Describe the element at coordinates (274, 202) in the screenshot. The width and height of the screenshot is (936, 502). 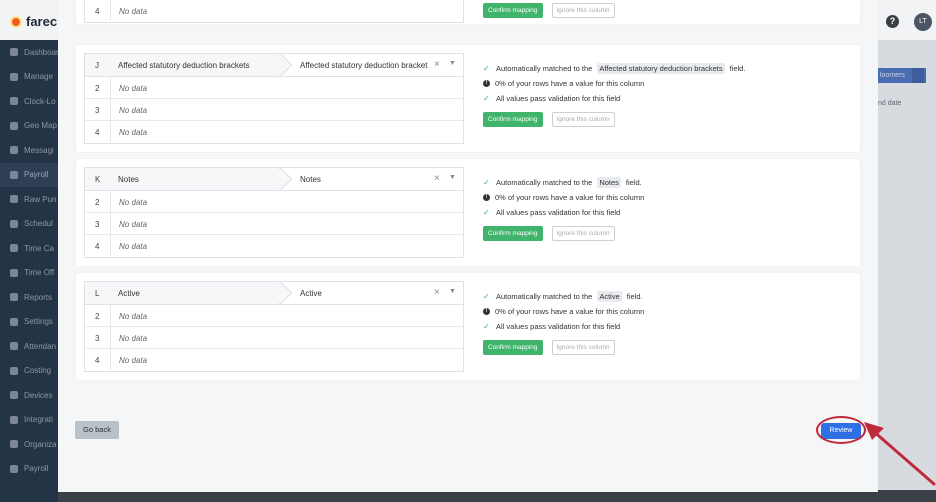
I see `table-row: 2 No data` at that location.